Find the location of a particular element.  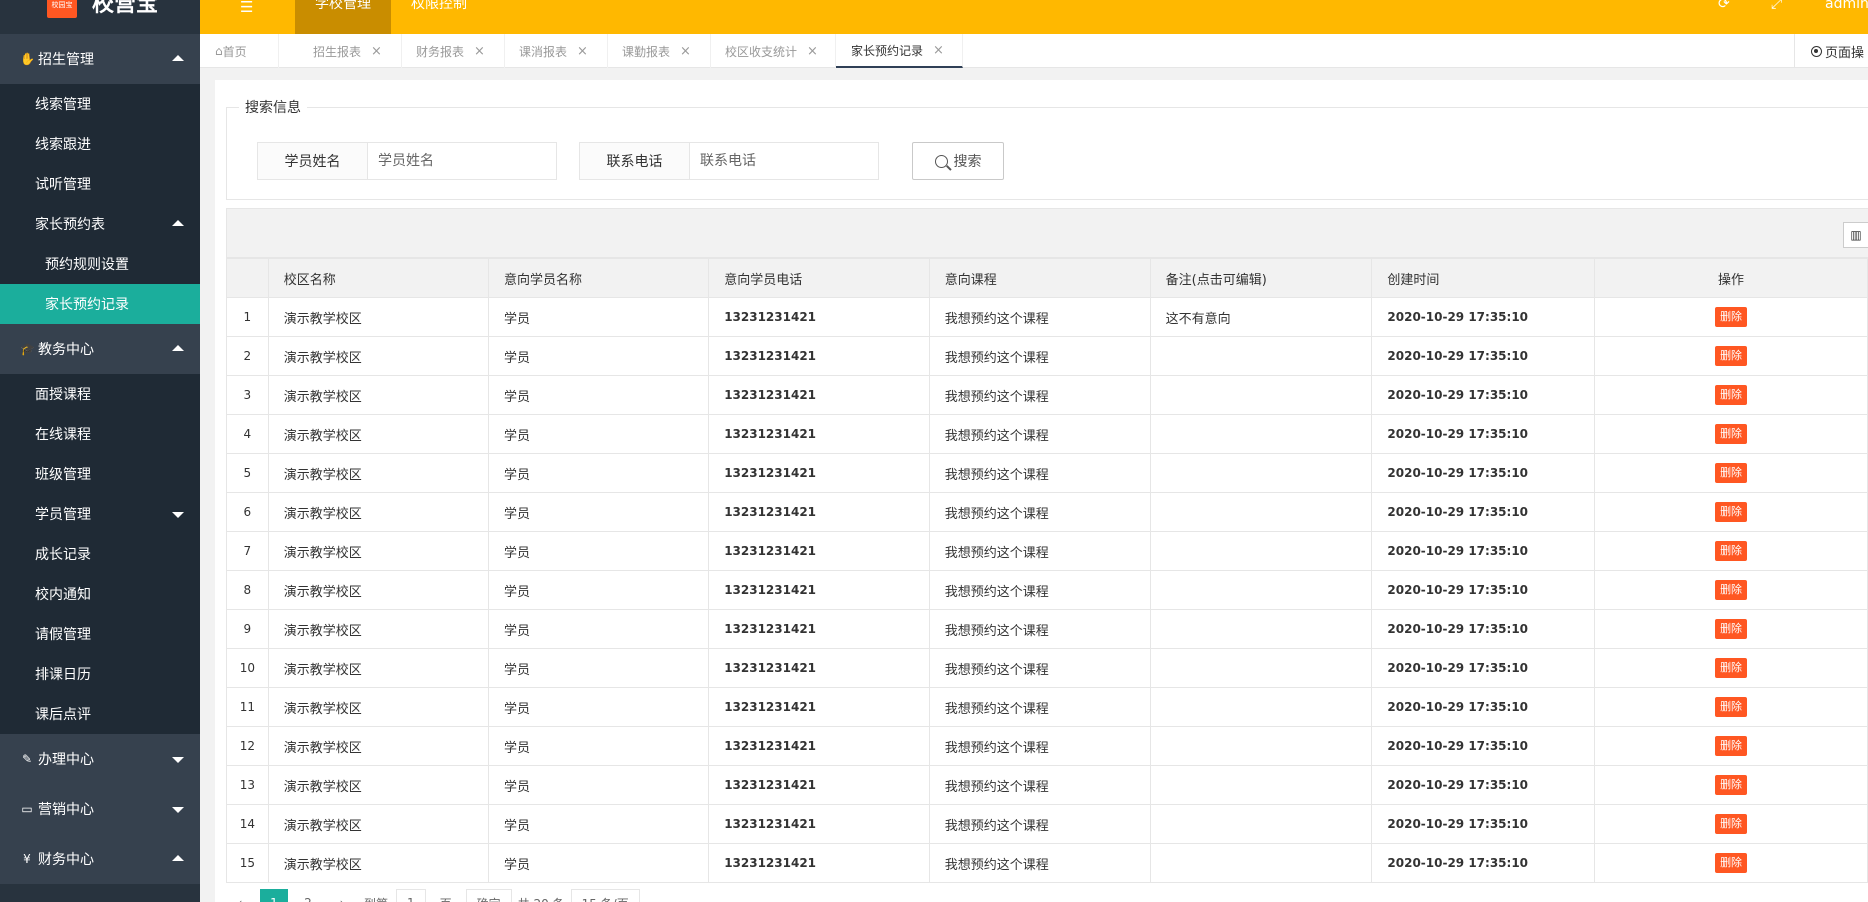

tab-booking-records: 家长预约记录 × is located at coordinates (899, 51).